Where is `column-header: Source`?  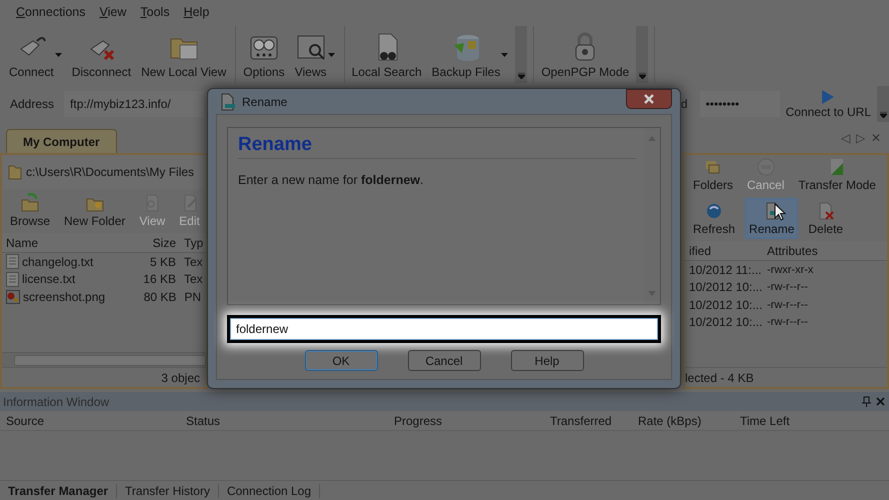 column-header: Source is located at coordinates (90, 421).